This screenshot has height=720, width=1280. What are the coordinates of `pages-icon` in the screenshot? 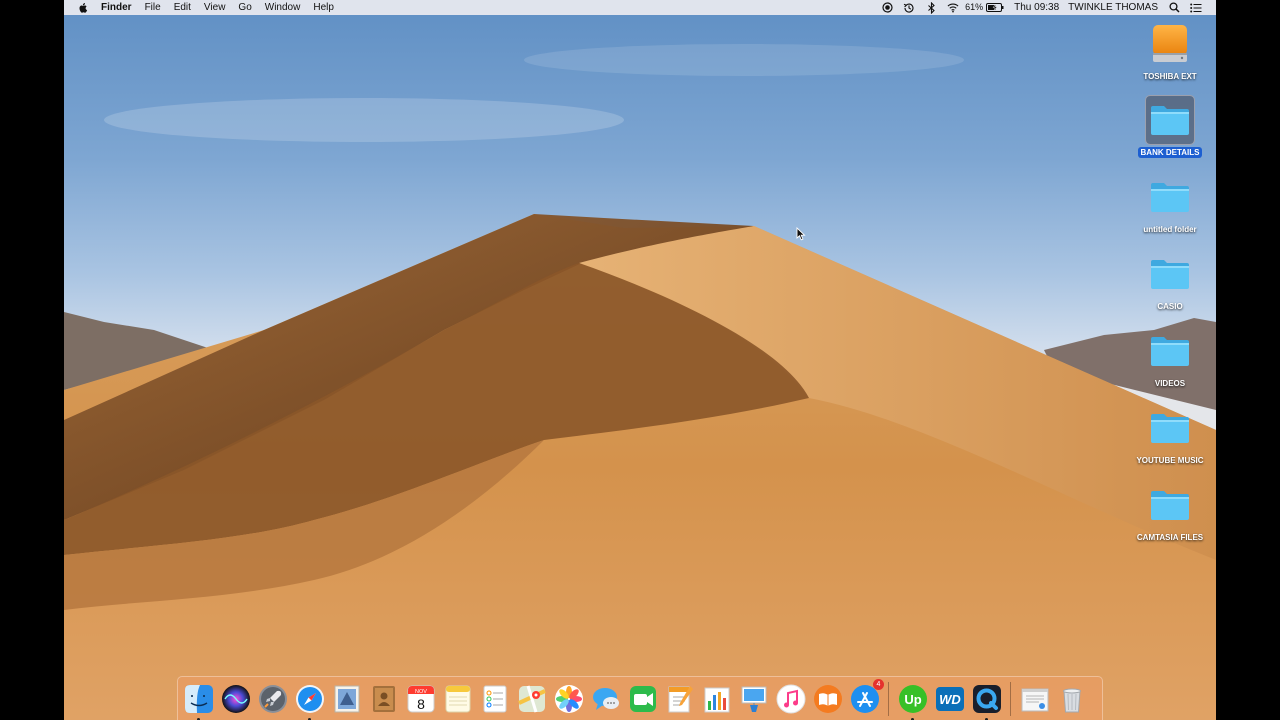 It's located at (680, 698).